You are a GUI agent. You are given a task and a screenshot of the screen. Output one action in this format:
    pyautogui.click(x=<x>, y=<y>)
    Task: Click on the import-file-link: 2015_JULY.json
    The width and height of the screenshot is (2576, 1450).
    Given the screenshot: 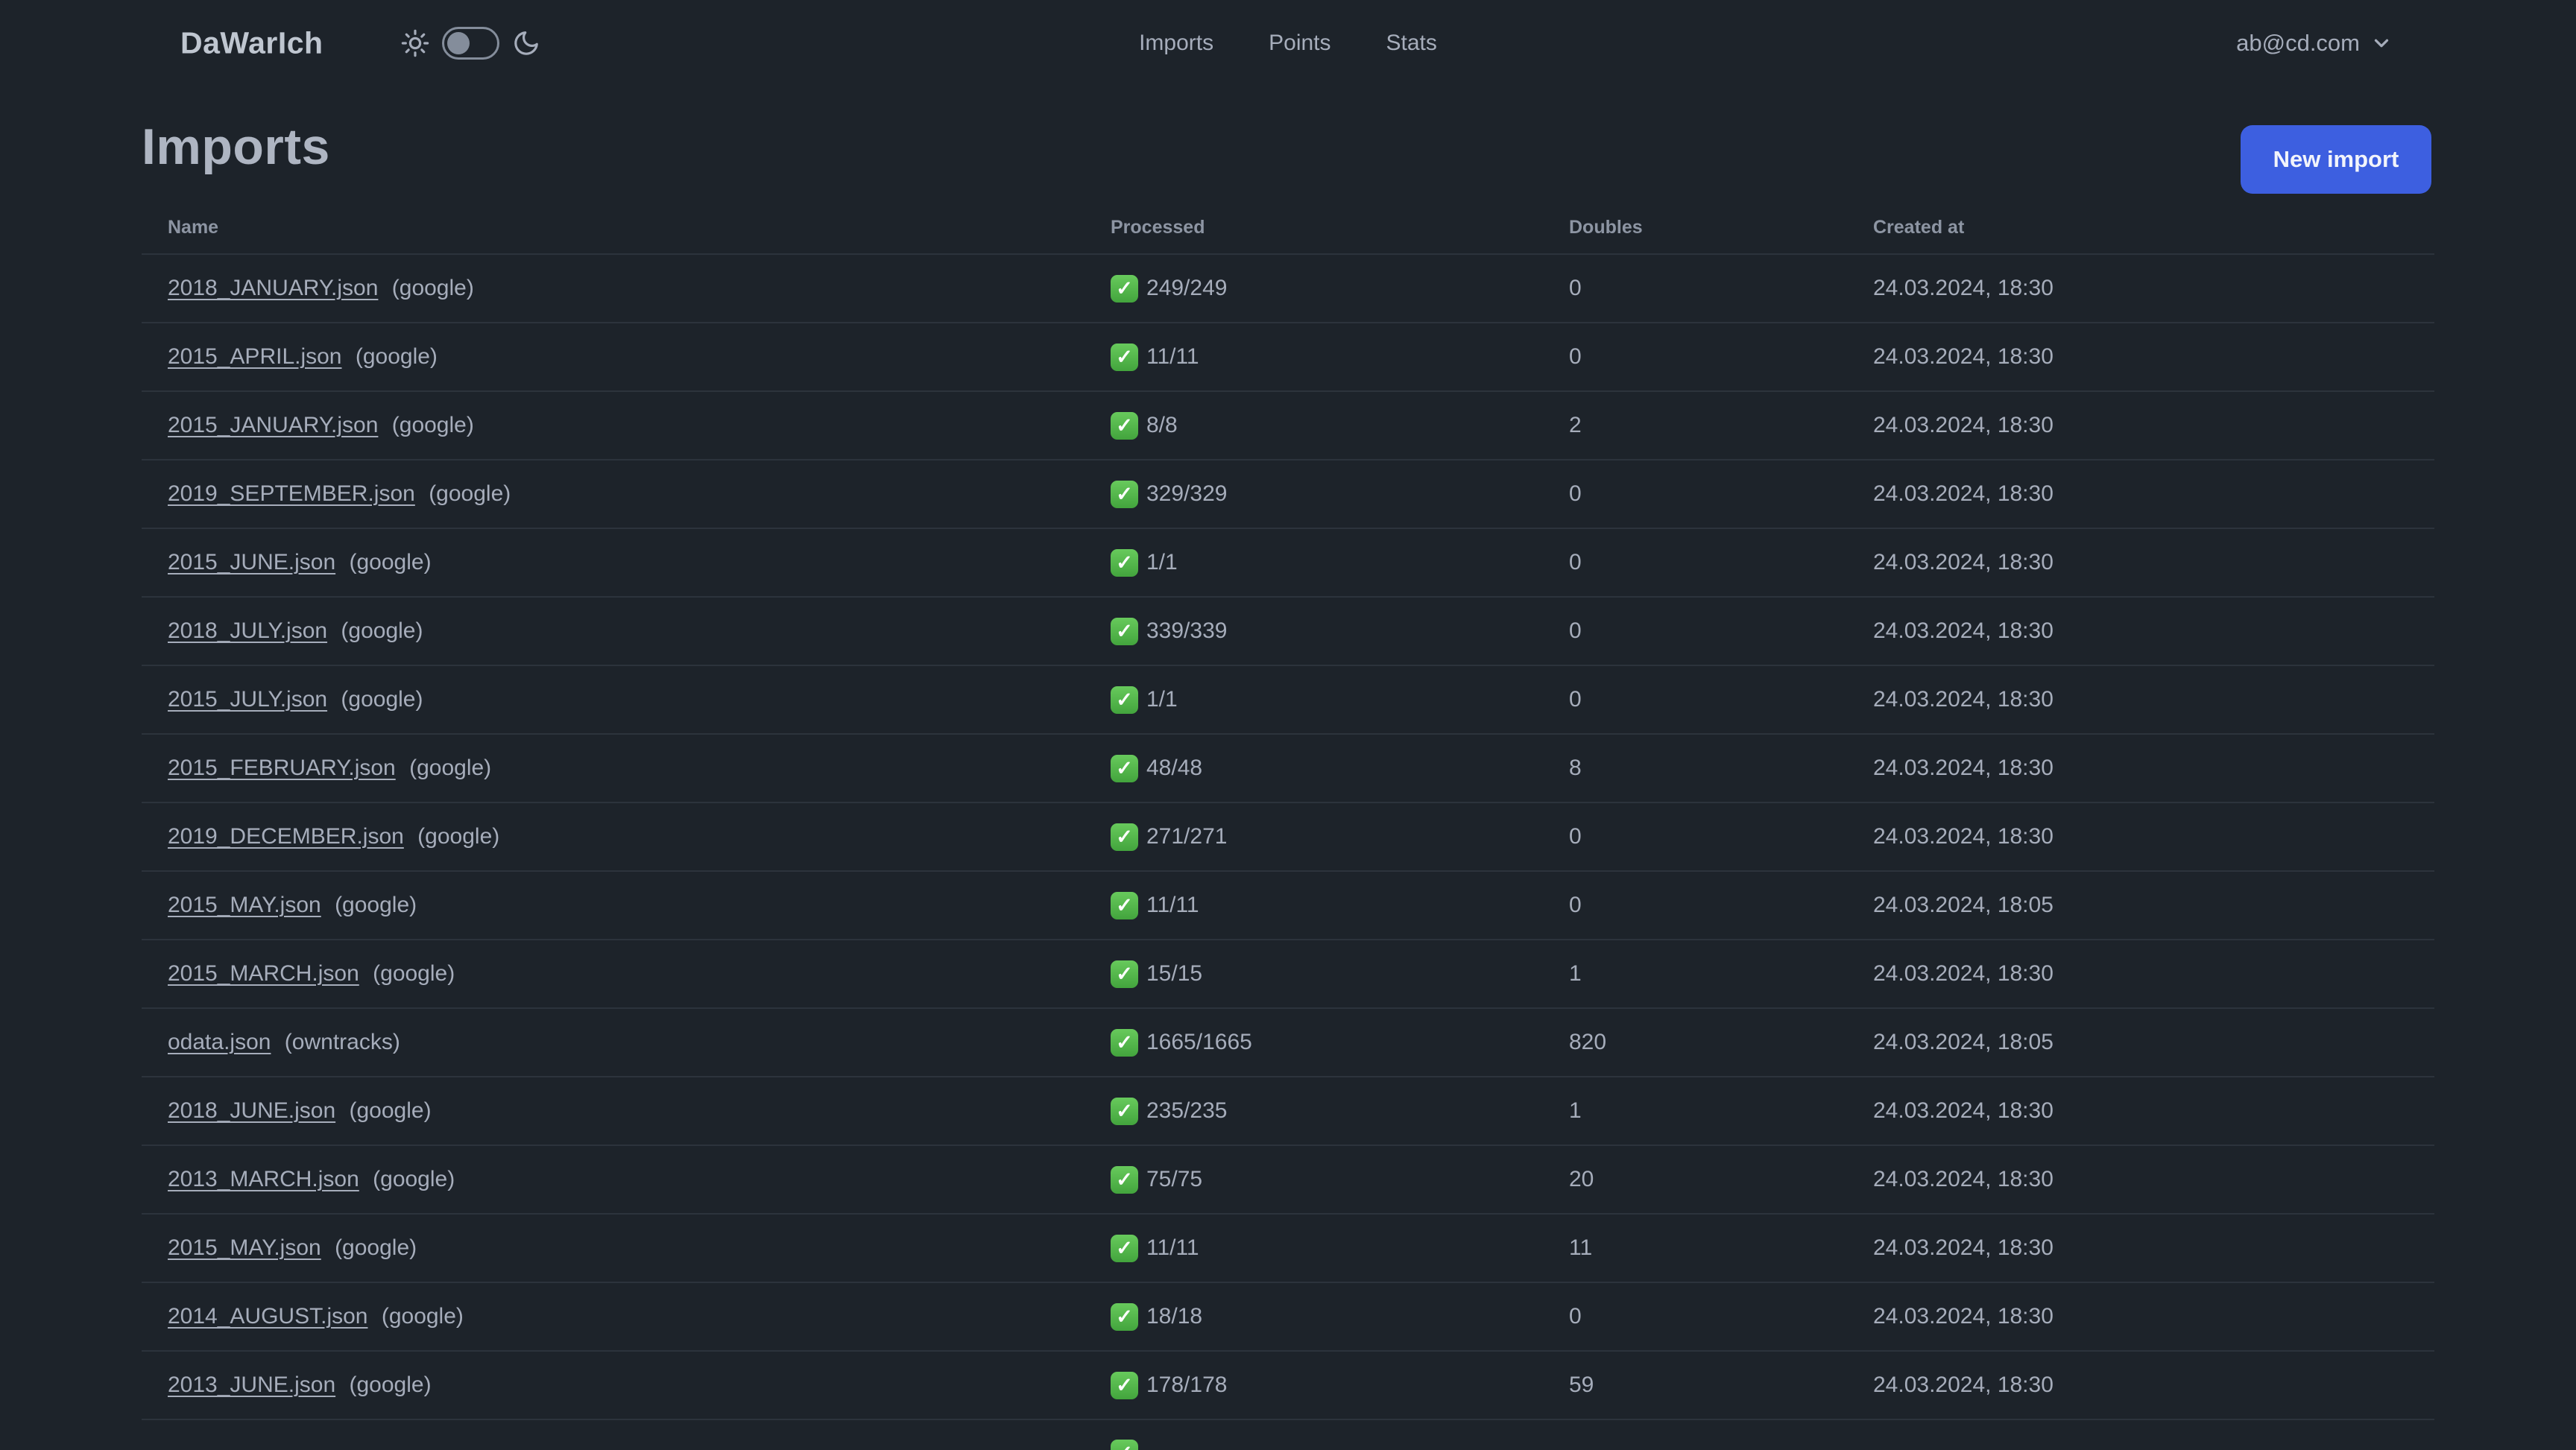 What is the action you would take?
    pyautogui.click(x=247, y=699)
    